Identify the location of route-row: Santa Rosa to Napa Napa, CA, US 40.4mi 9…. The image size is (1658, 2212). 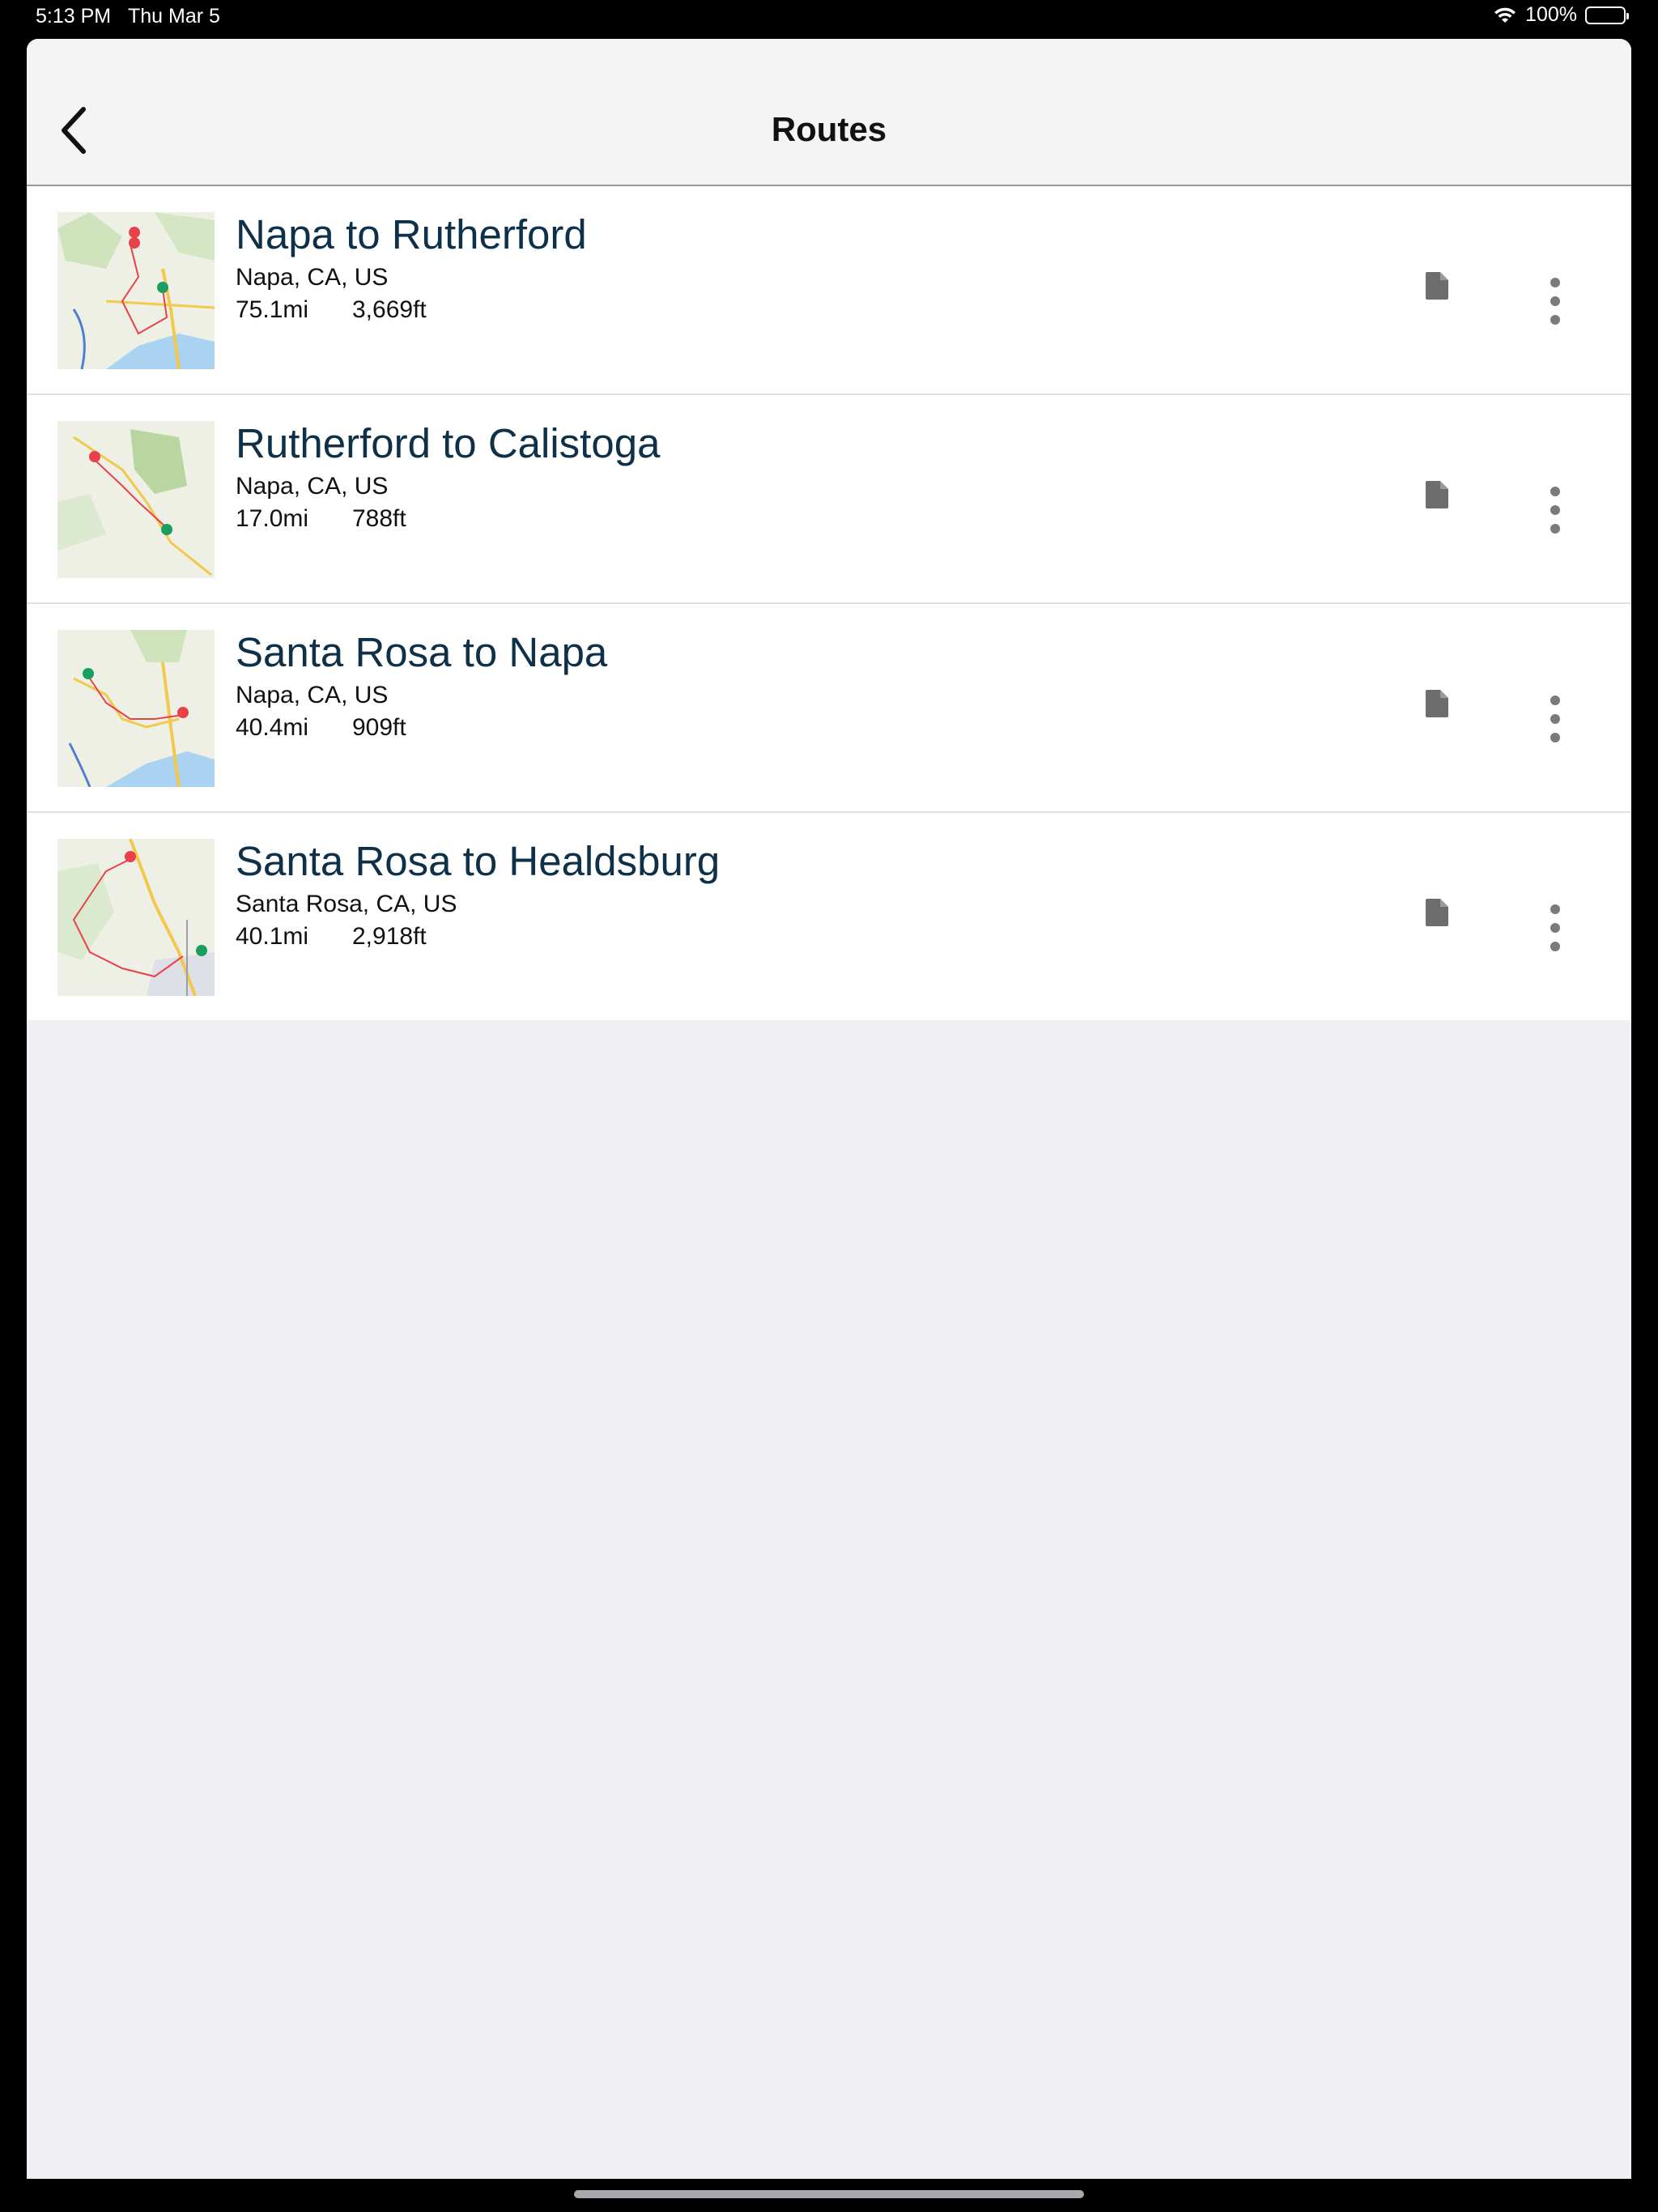
(829, 708).